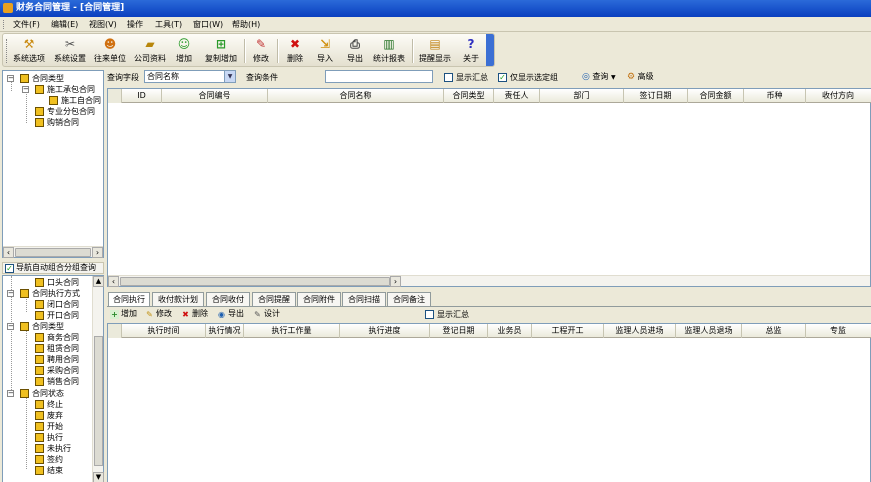 The width and height of the screenshot is (871, 482). What do you see at coordinates (640, 331) in the screenshot?
I see `col-header-supervisor-in: 监理人员进场` at bounding box center [640, 331].